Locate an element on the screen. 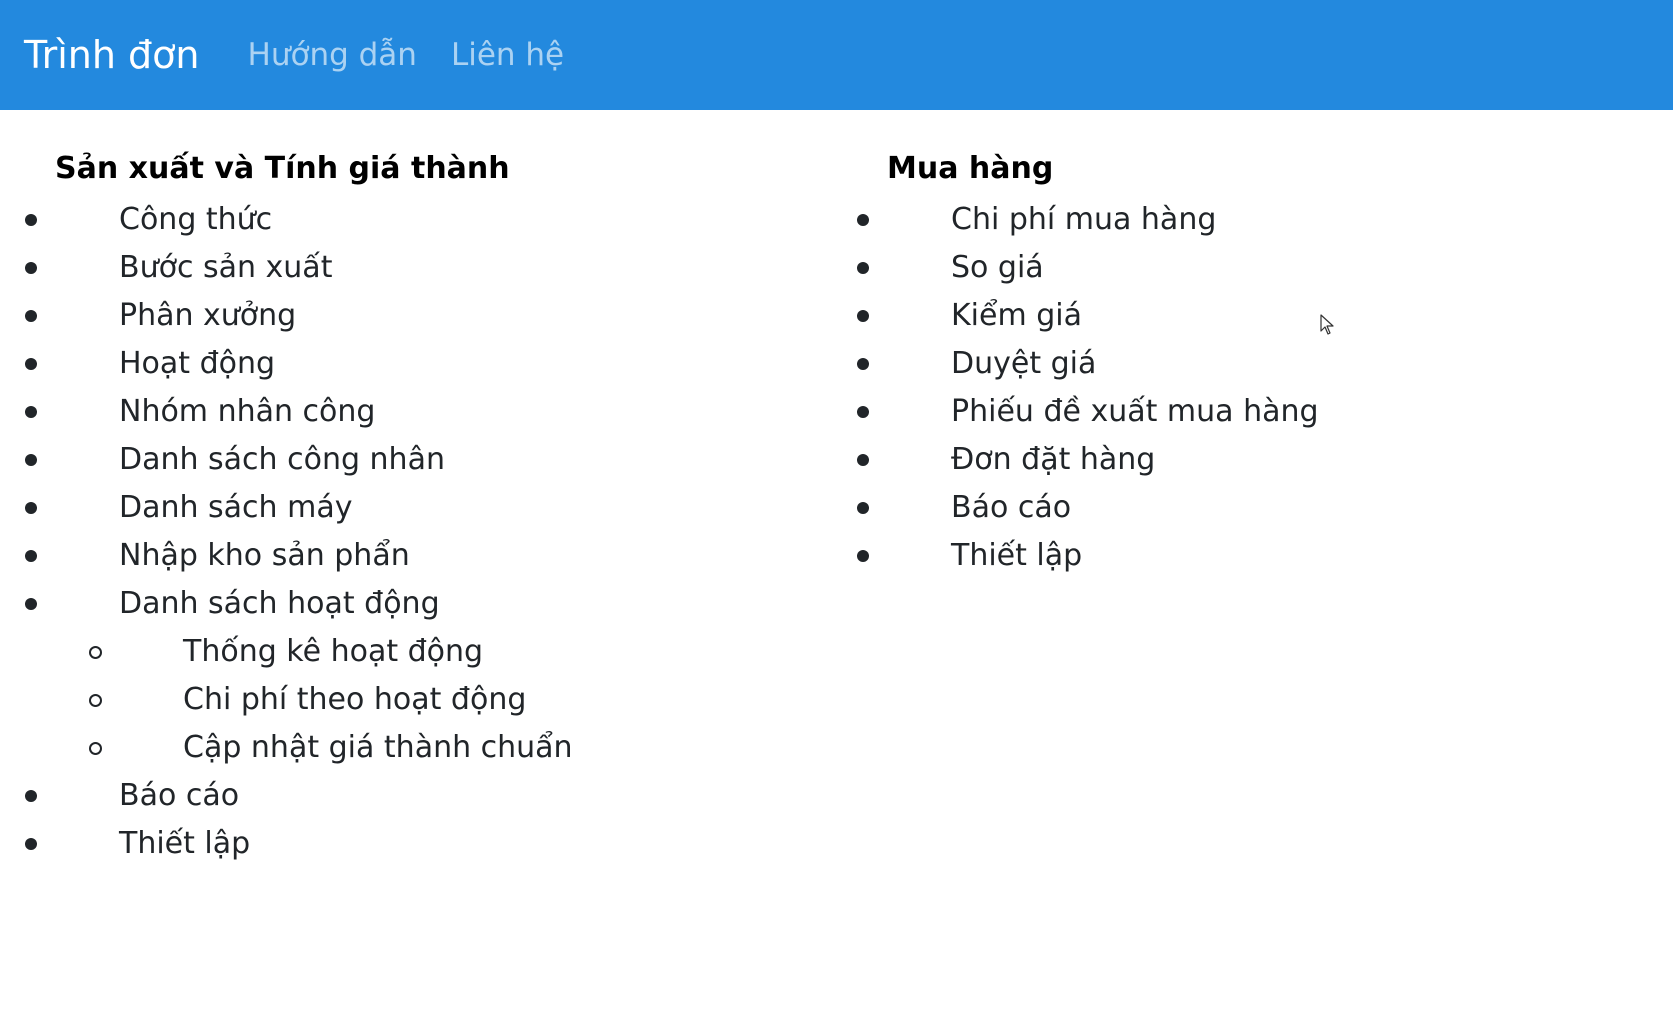 The width and height of the screenshot is (1673, 1011). sub-list-item: Cập nhật giá thành chuẩn is located at coordinates (452, 748).